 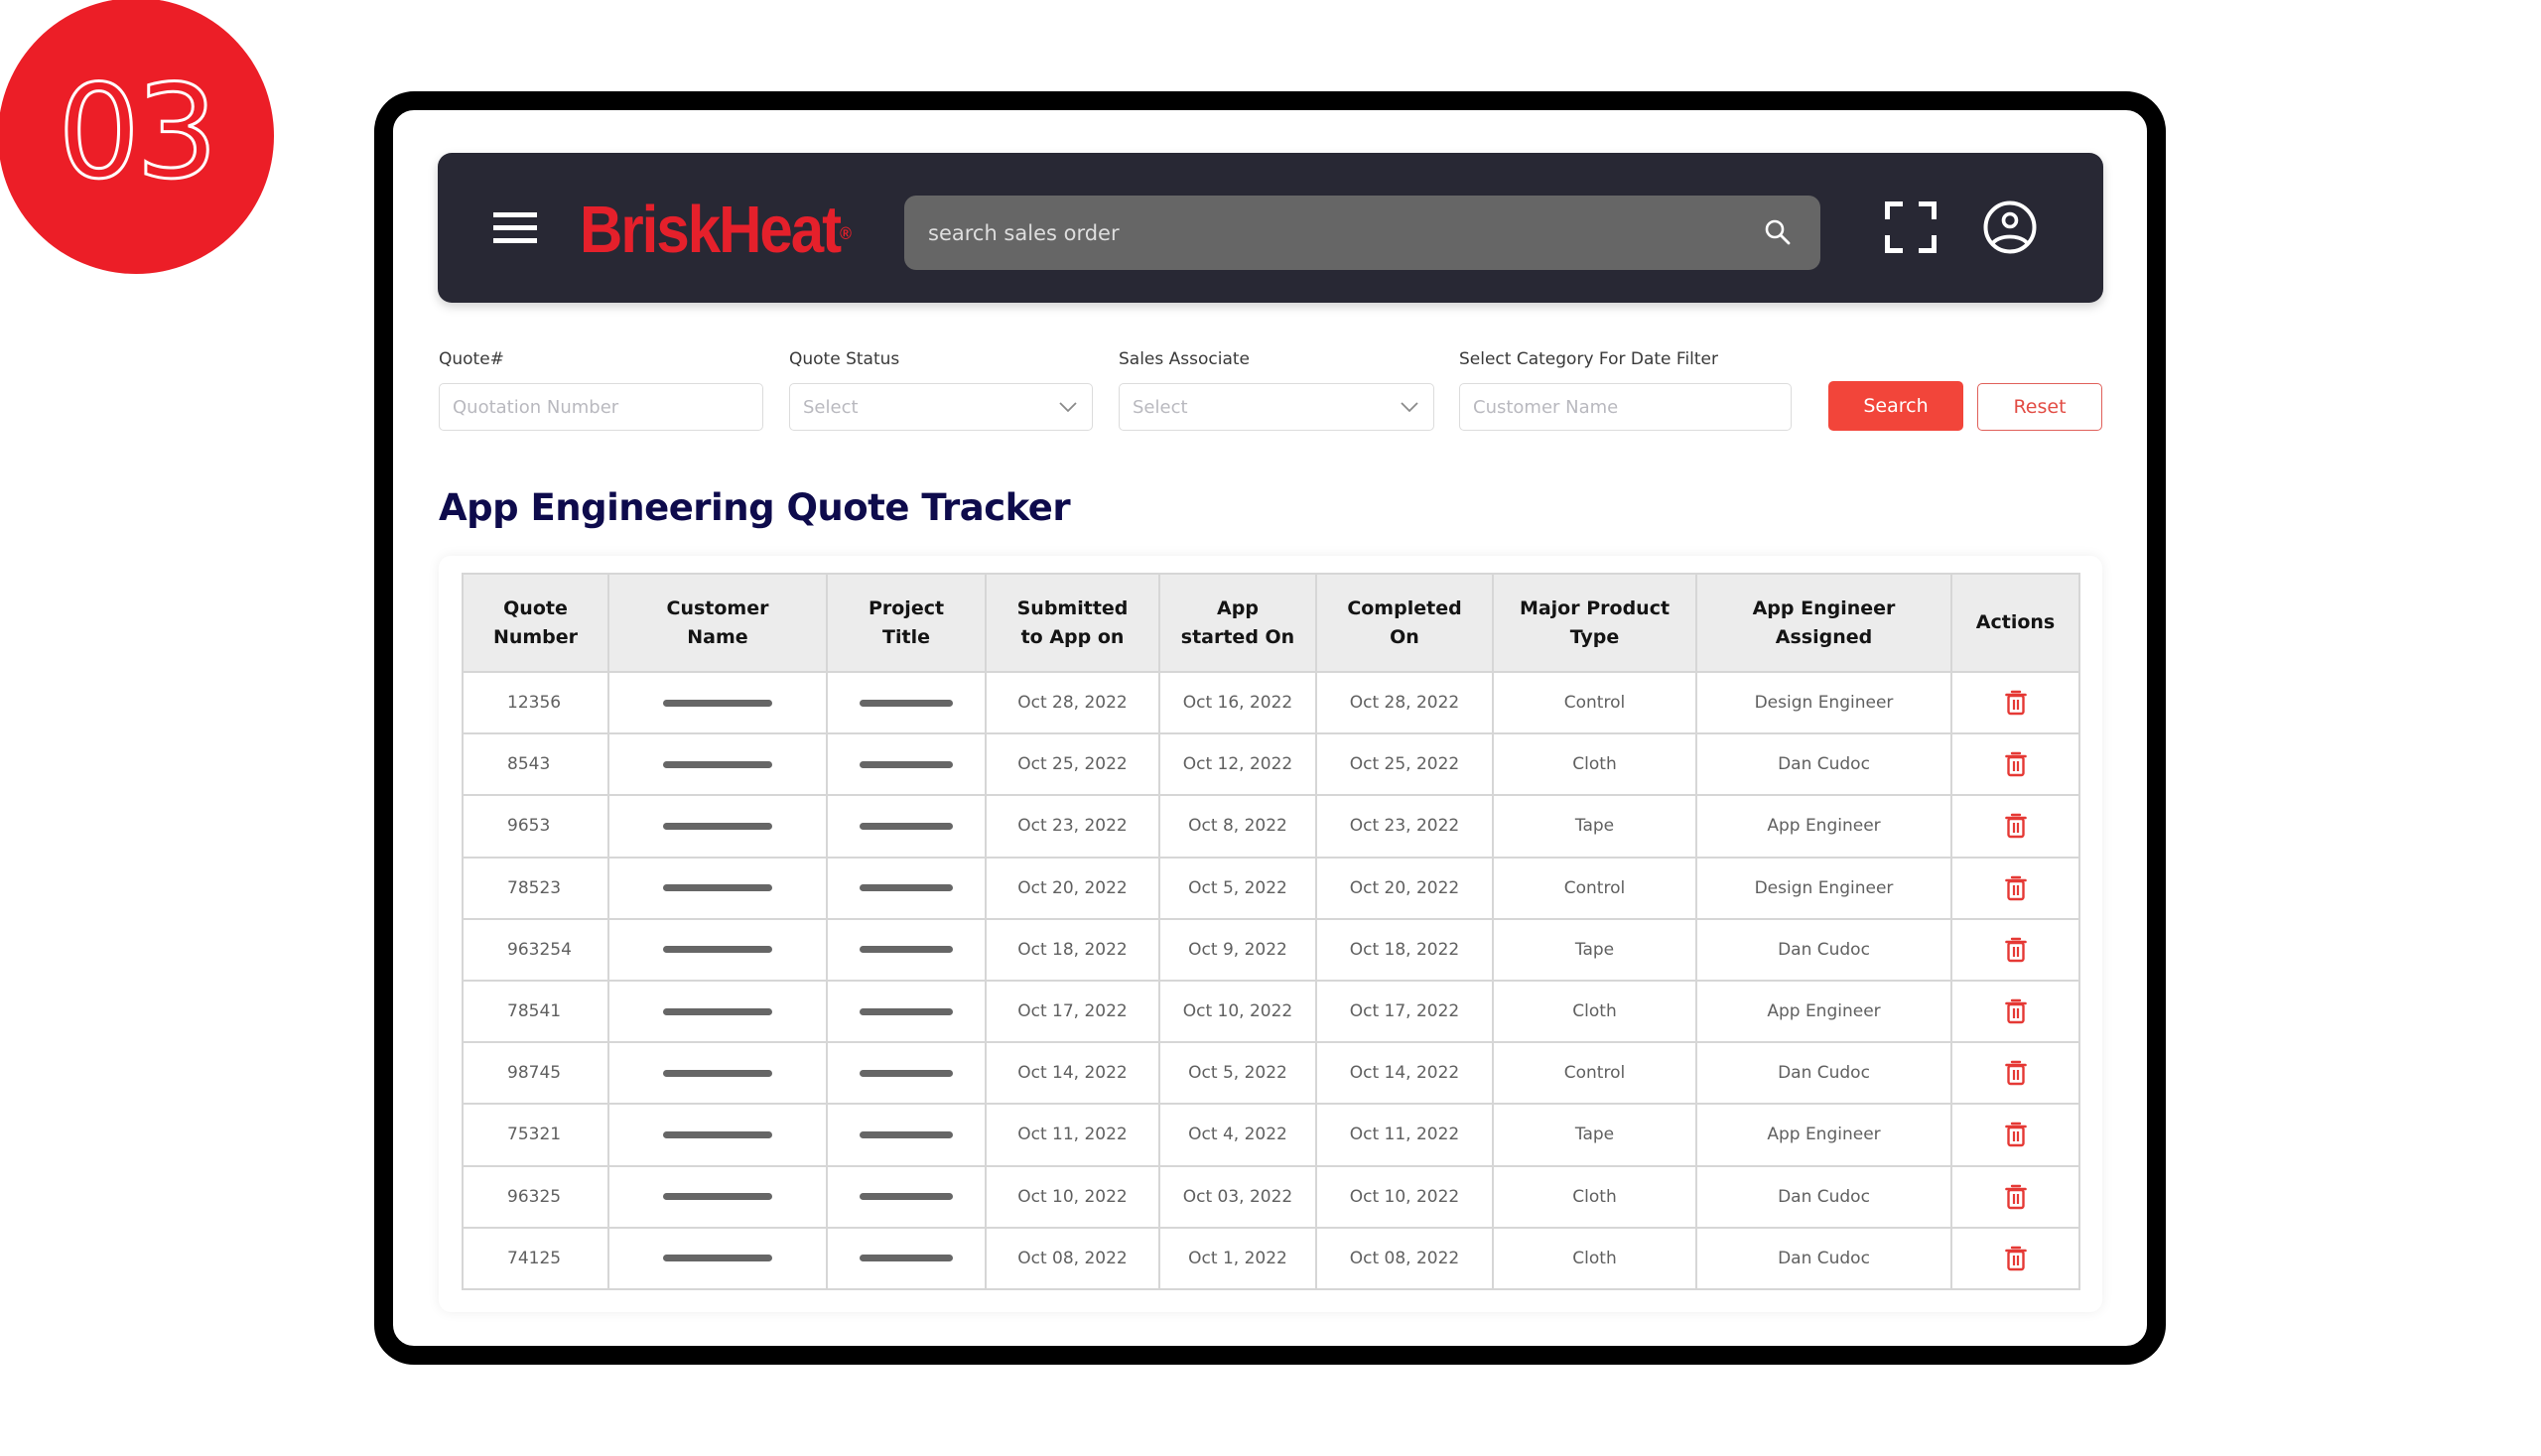 What do you see at coordinates (536, 826) in the screenshot?
I see `quote-number-cell: 9653` at bounding box center [536, 826].